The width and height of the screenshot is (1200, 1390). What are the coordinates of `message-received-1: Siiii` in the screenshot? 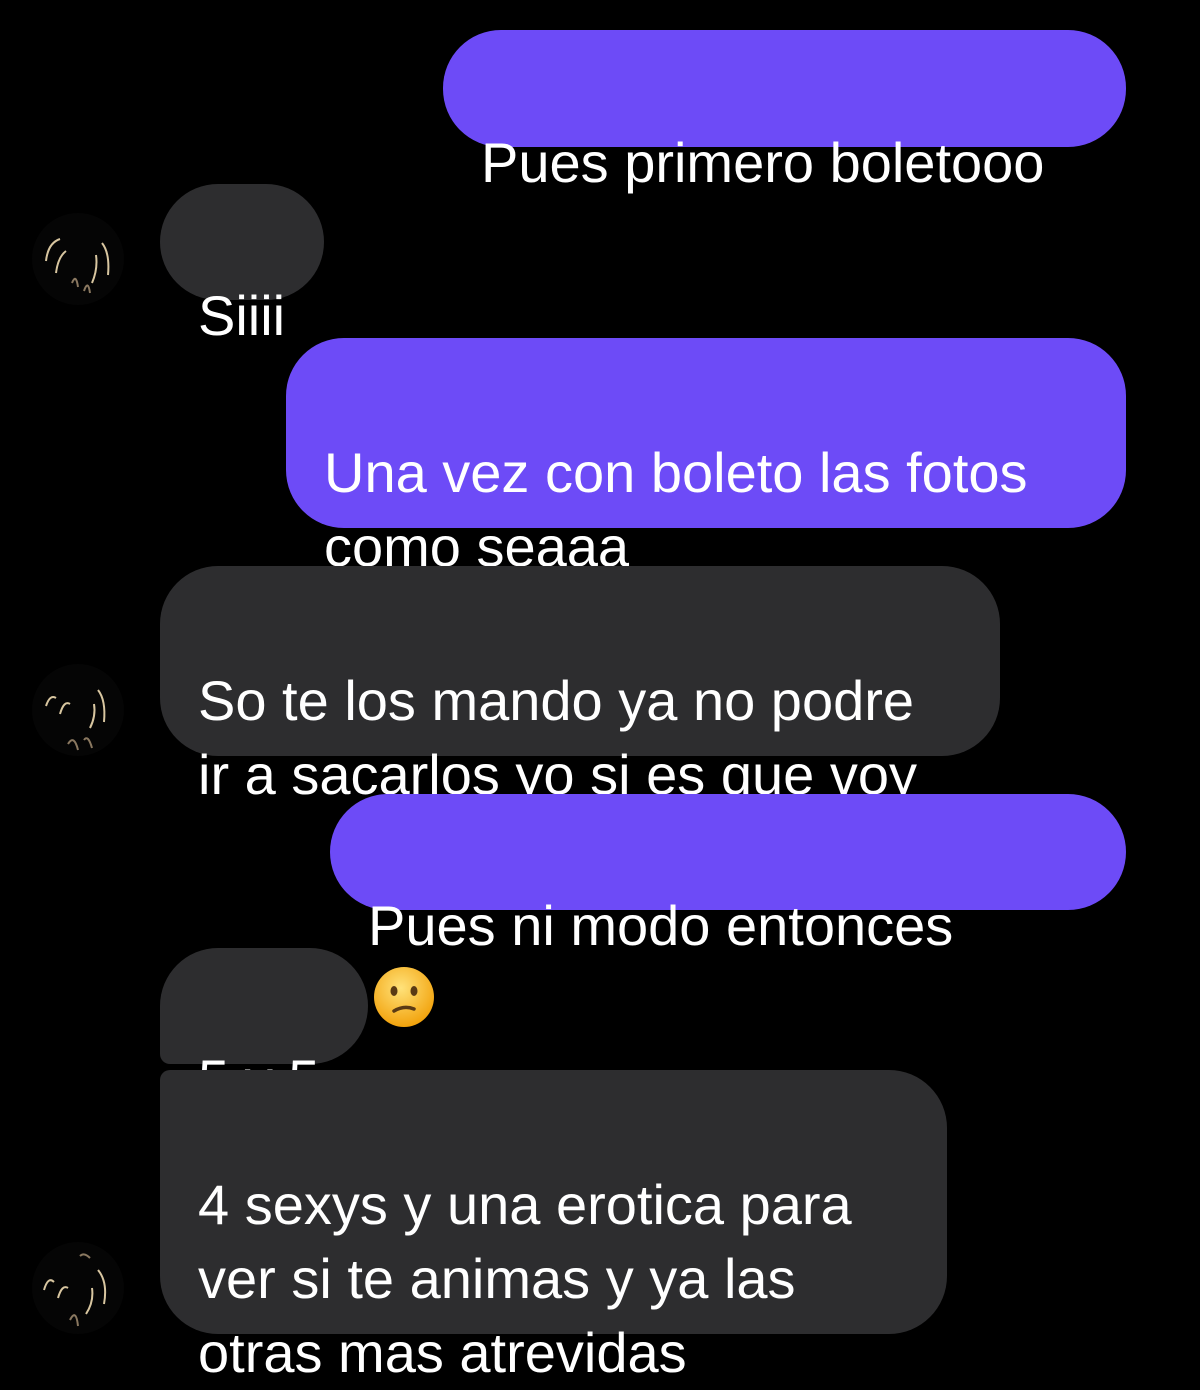 It's located at (242, 265).